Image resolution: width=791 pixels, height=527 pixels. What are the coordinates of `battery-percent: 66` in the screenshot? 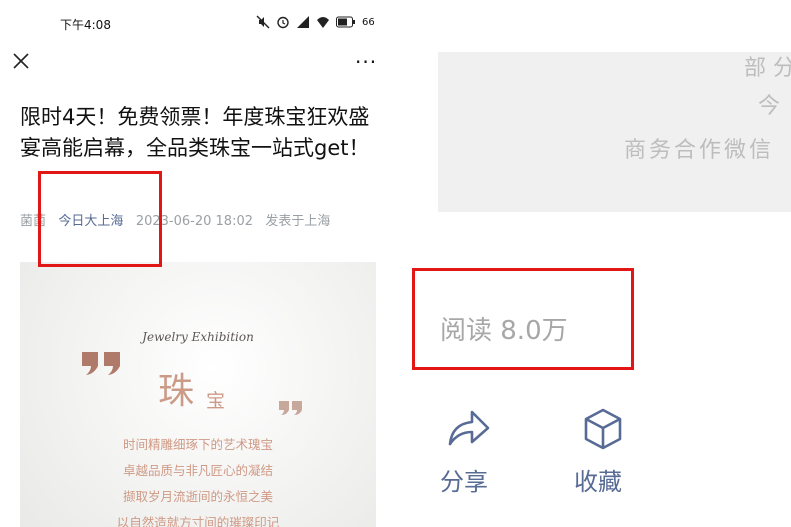 It's located at (368, 22).